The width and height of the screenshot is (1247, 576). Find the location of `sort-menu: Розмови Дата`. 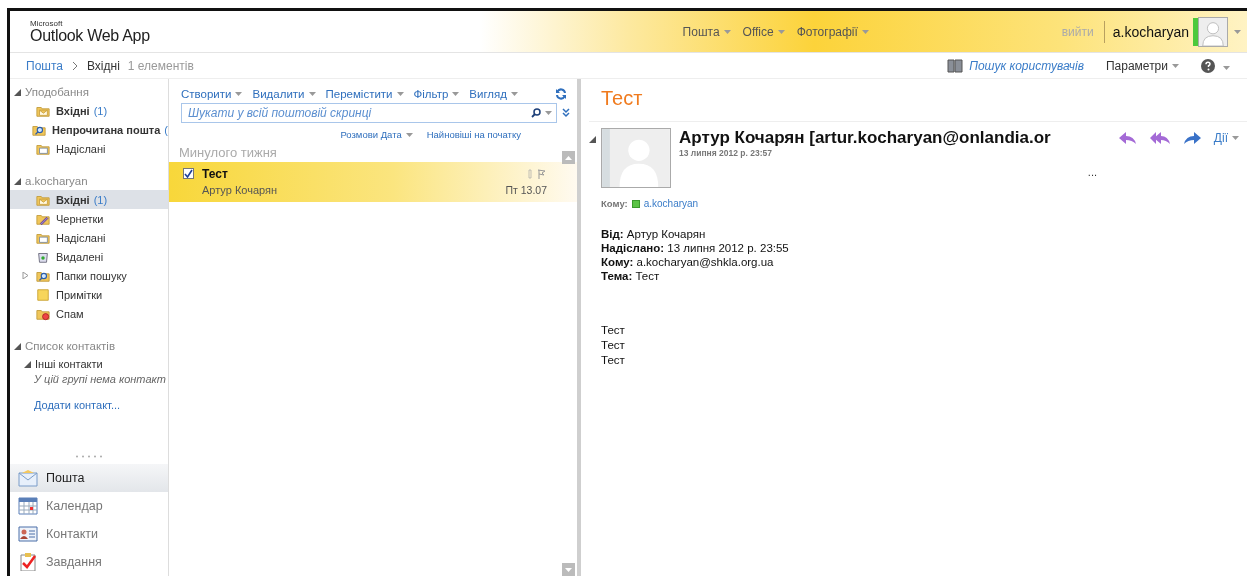

sort-menu: Розмови Дата is located at coordinates (376, 134).